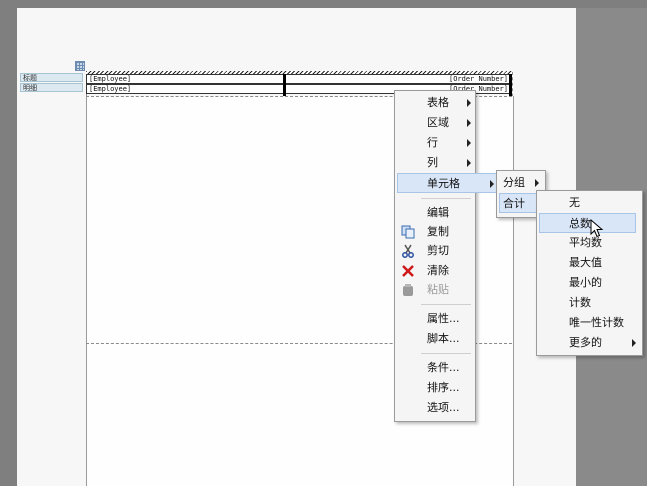  What do you see at coordinates (435, 103) in the screenshot?
I see `menu-item-table: 表格` at bounding box center [435, 103].